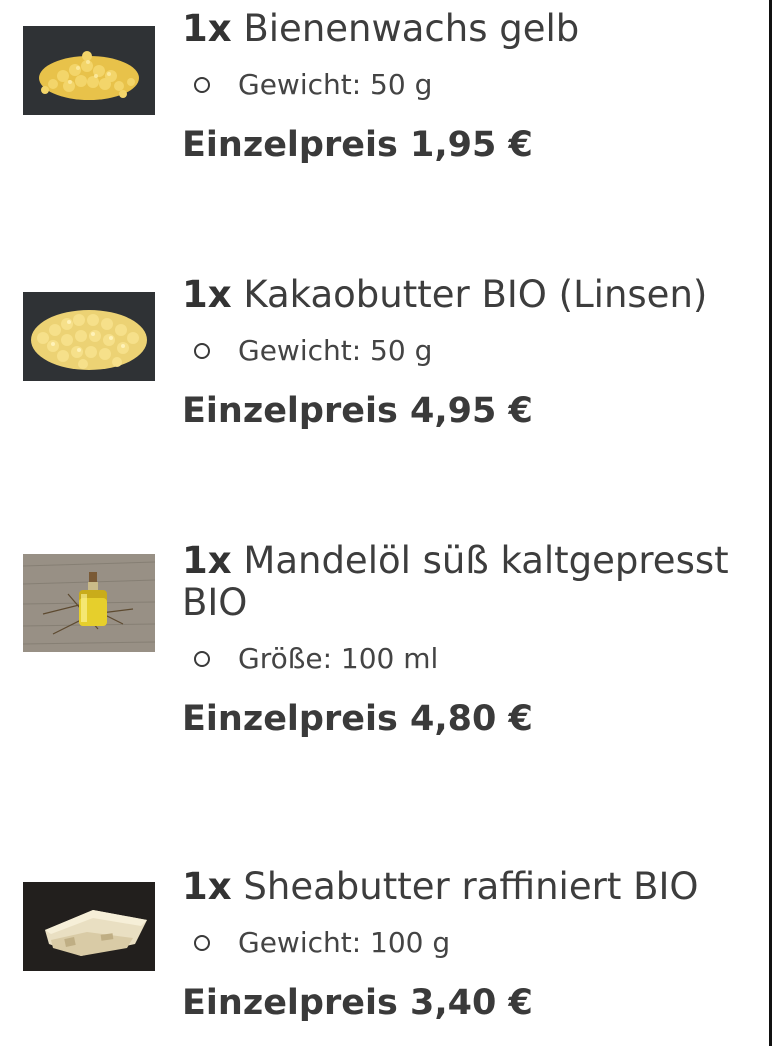 The width and height of the screenshot is (772, 1046). What do you see at coordinates (357, 1003) in the screenshot?
I see `unit-price: Einzelpreis 3,40 €` at bounding box center [357, 1003].